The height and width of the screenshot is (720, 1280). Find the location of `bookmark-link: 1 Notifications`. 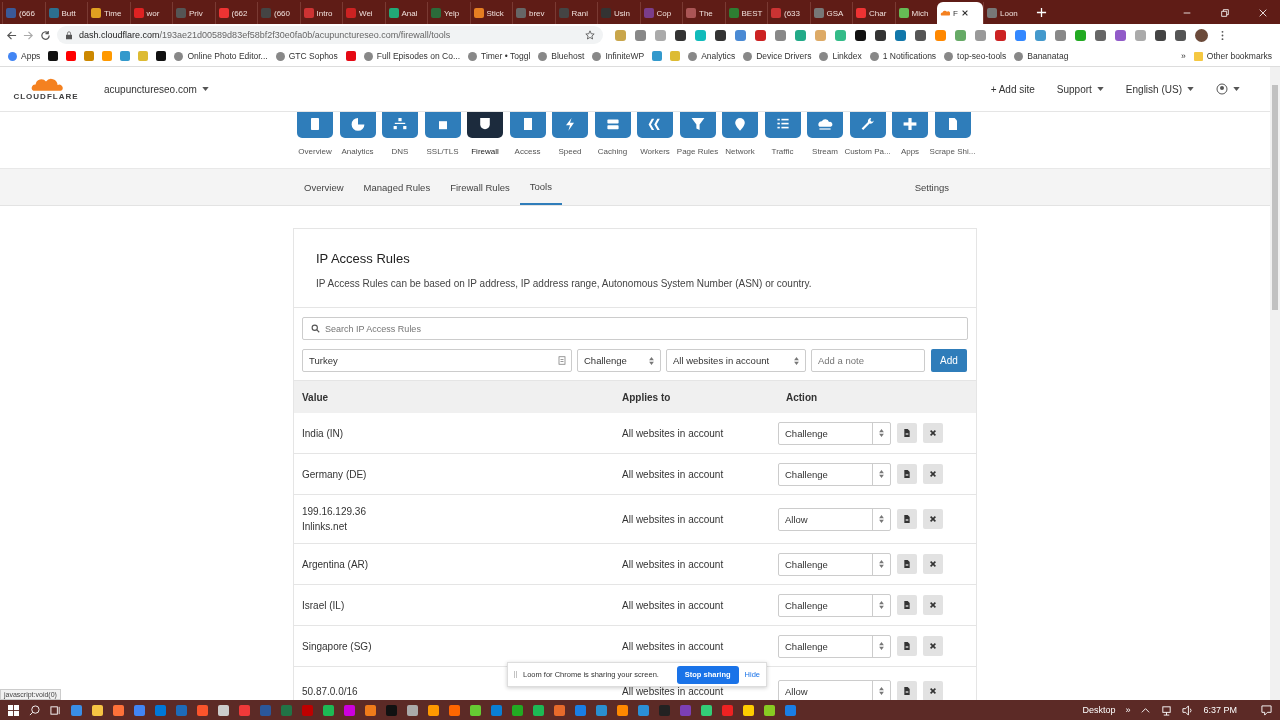

bookmark-link: 1 Notifications is located at coordinates (903, 56).